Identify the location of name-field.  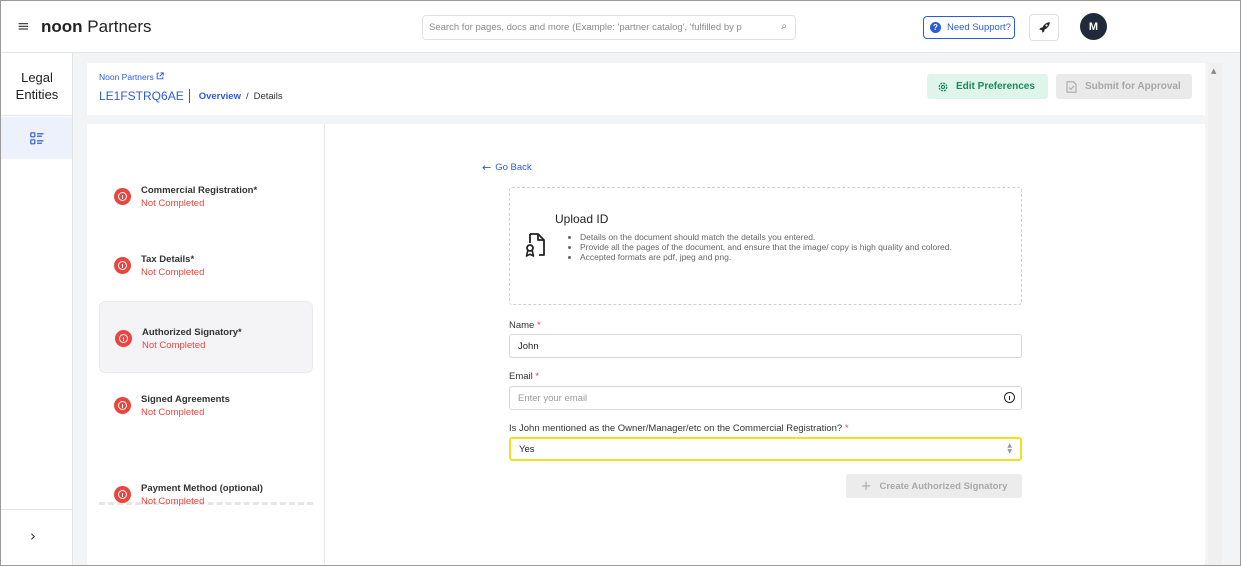
(765, 346).